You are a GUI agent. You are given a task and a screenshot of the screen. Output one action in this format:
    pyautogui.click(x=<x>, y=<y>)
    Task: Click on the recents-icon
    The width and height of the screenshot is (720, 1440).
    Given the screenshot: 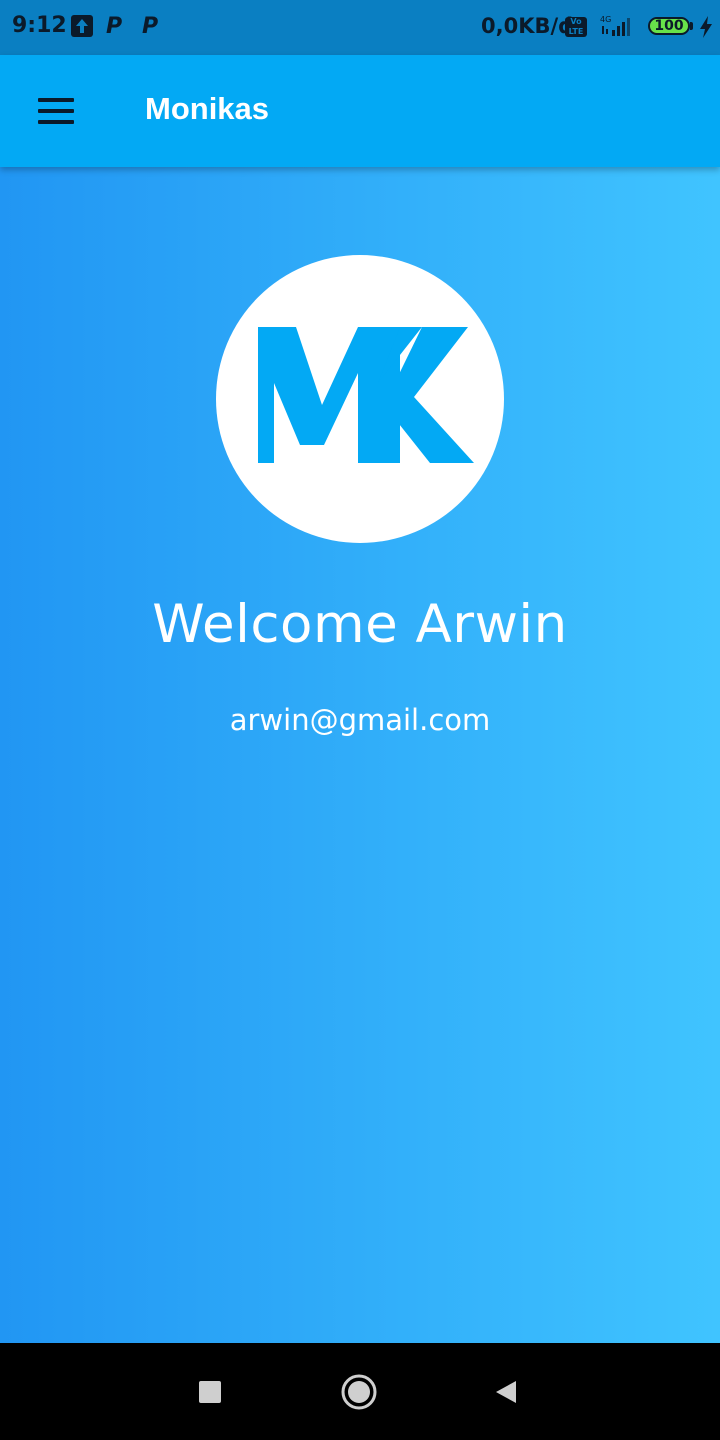 What is the action you would take?
    pyautogui.click(x=210, y=1392)
    